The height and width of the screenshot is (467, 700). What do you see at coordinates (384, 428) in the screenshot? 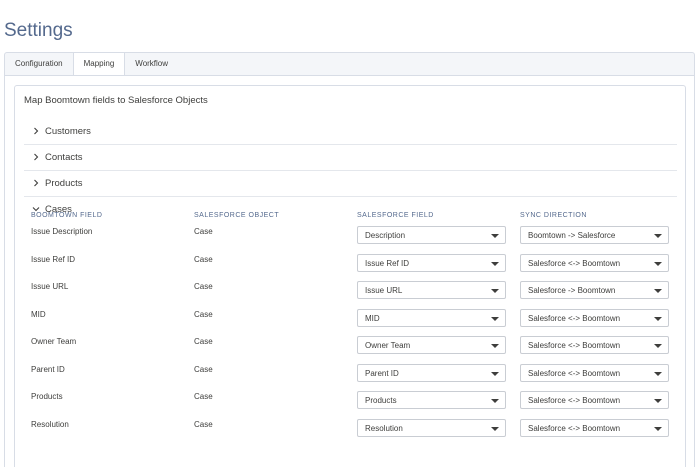
I see `select-value: Resolution` at bounding box center [384, 428].